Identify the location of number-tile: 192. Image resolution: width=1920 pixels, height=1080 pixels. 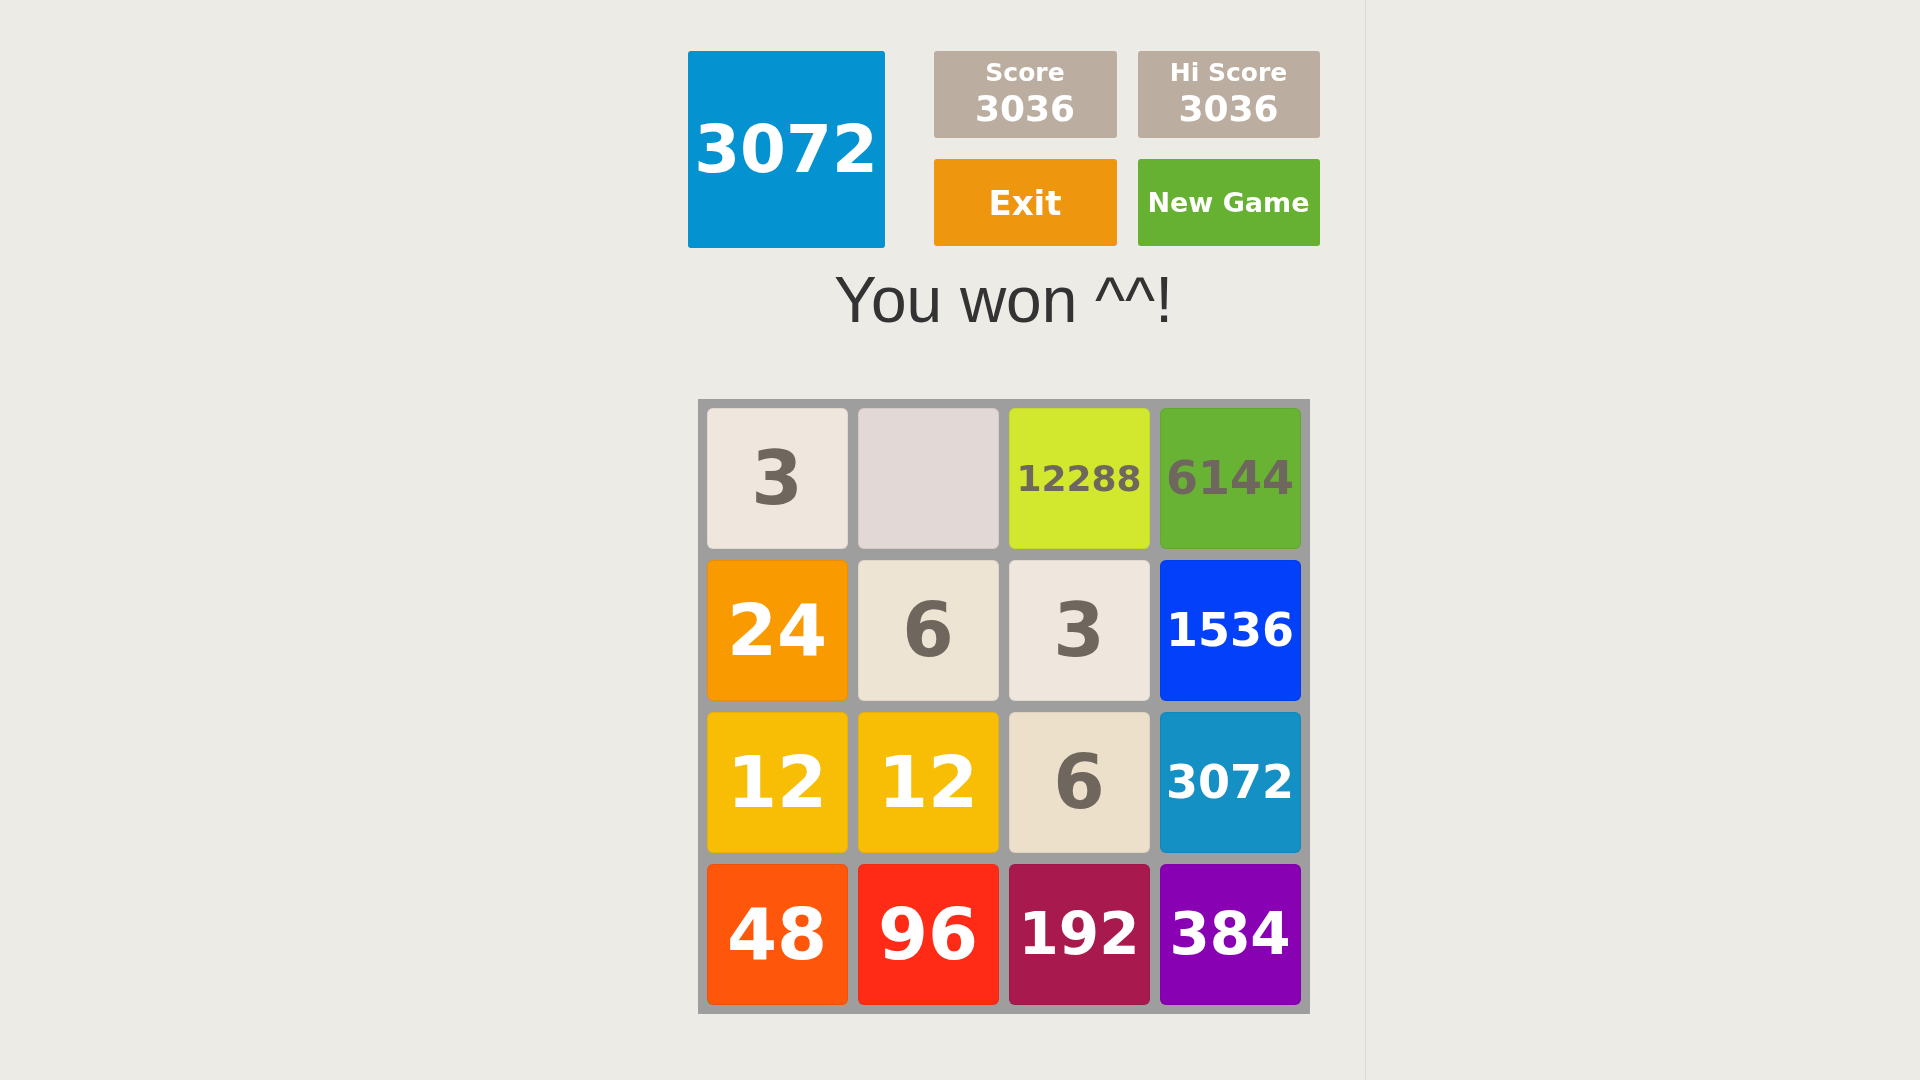
(1079, 934).